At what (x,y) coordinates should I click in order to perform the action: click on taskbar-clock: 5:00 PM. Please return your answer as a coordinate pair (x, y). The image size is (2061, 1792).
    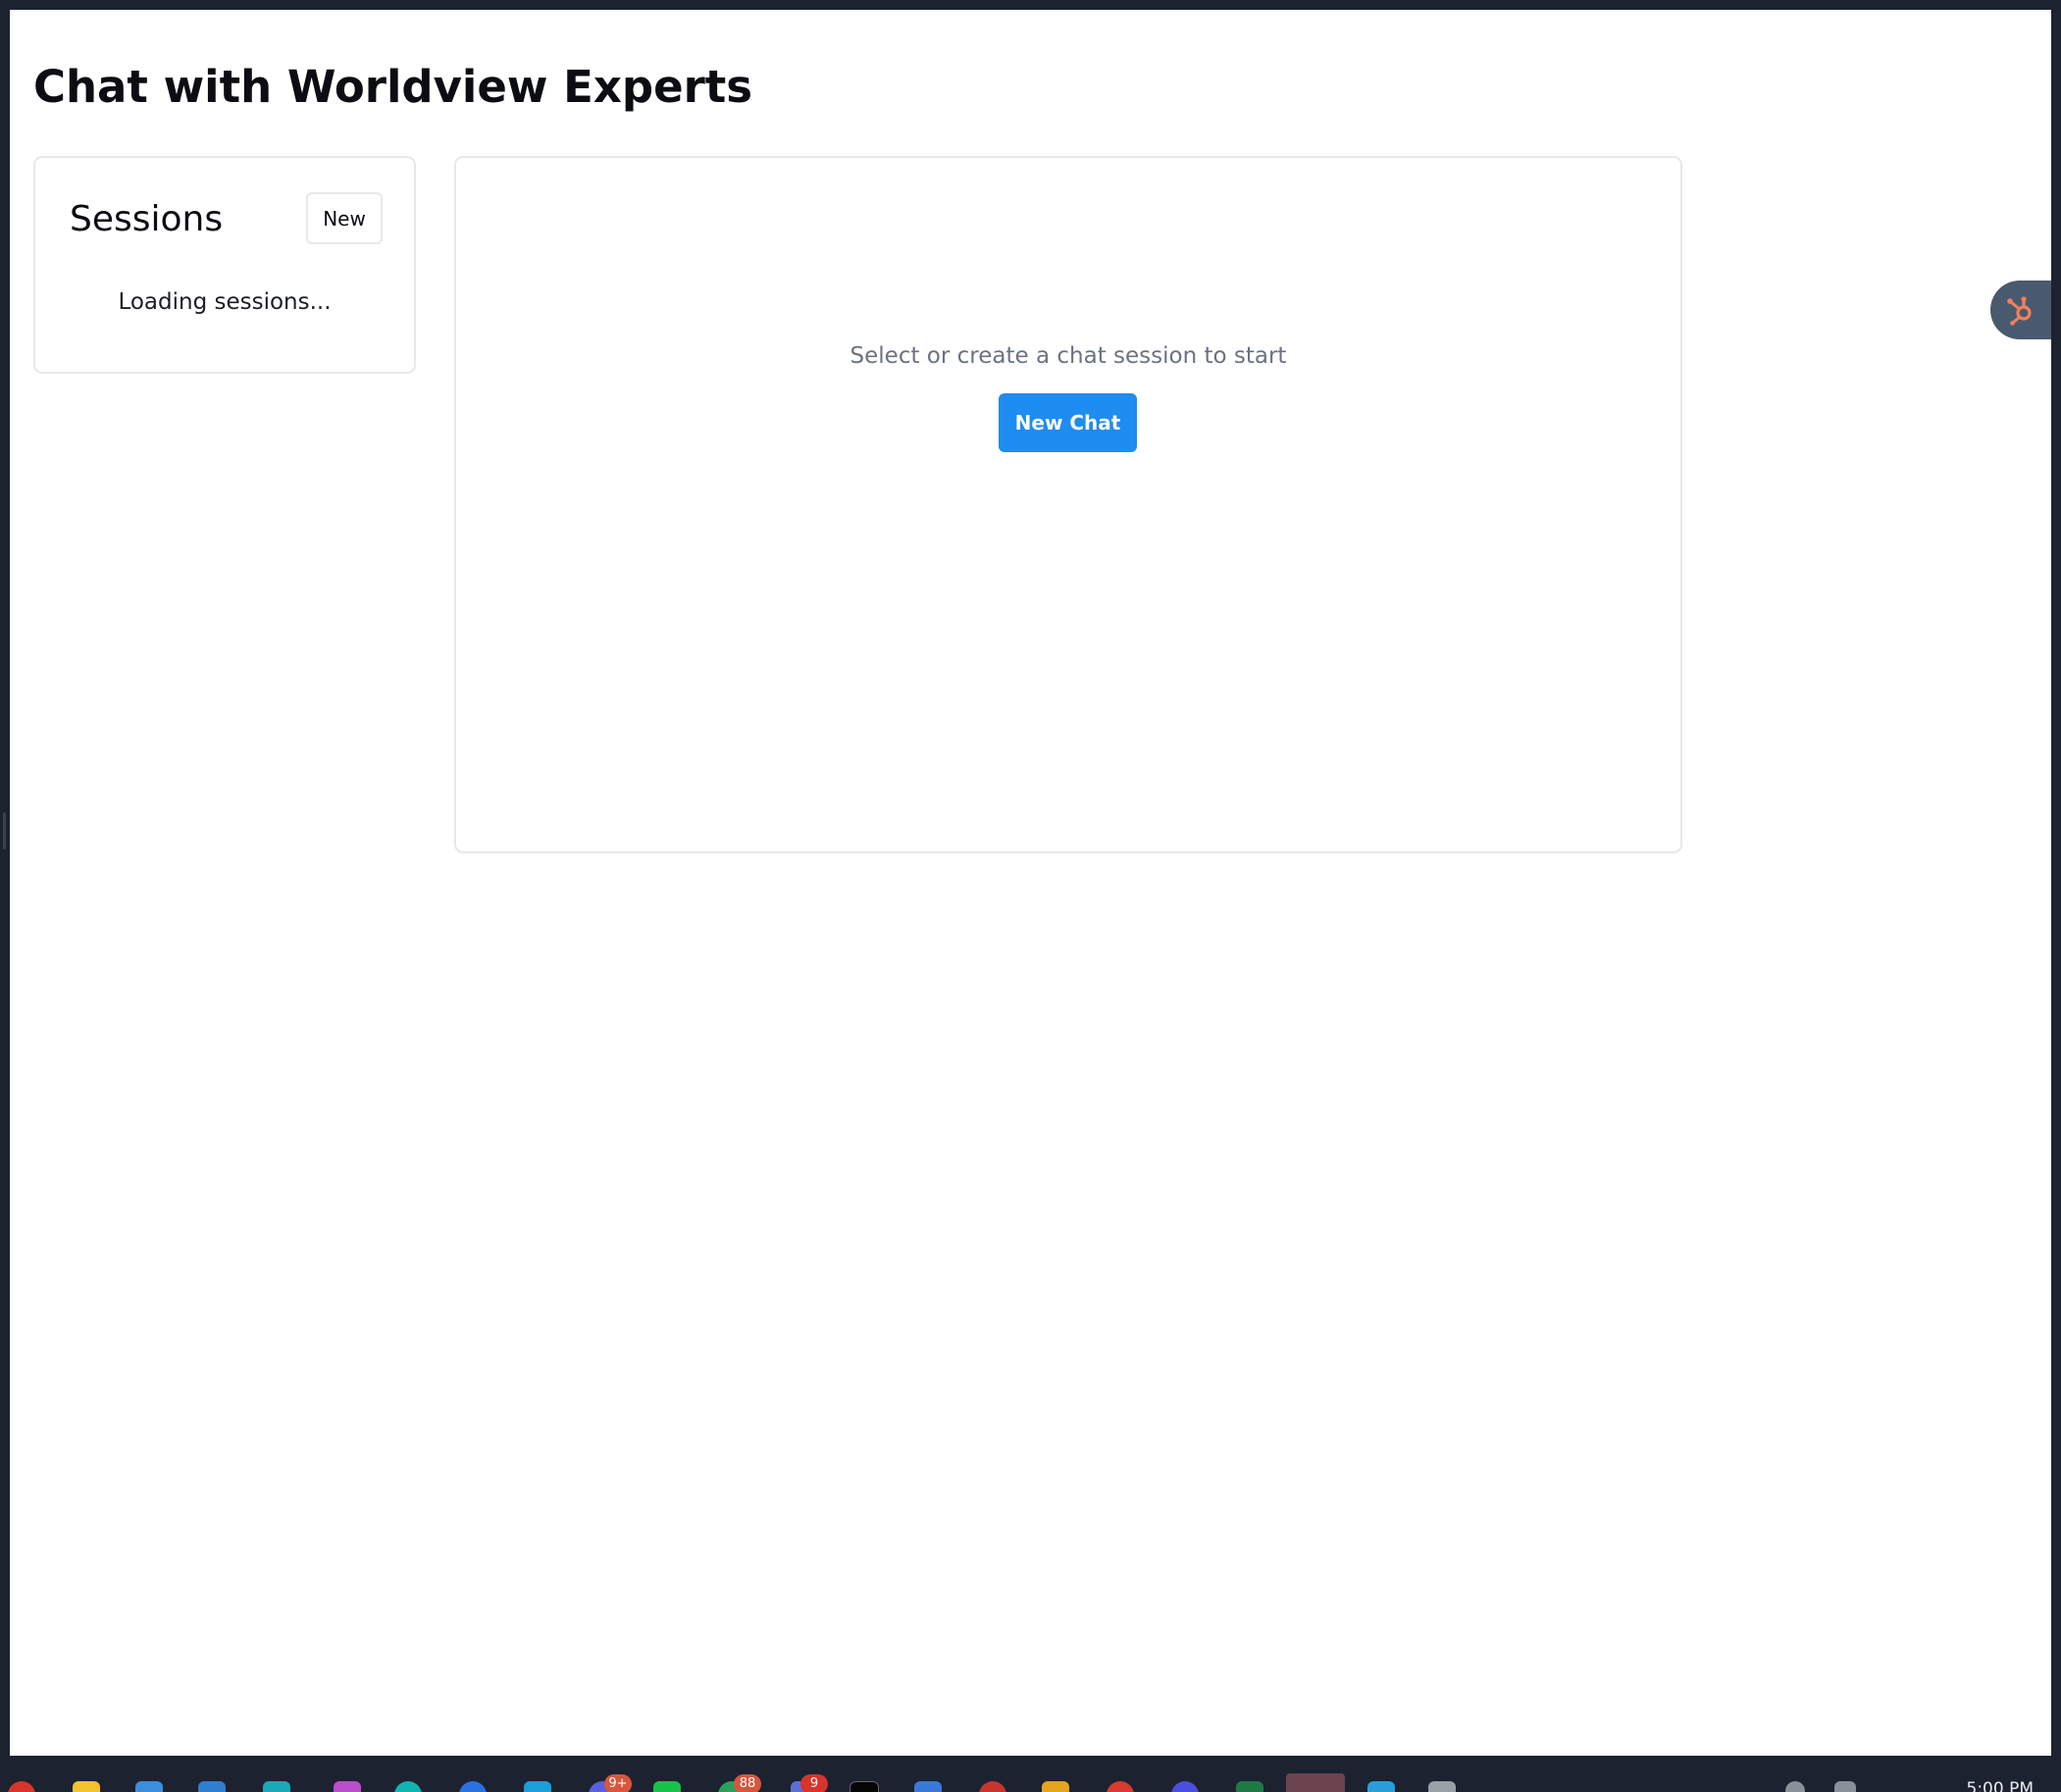
    Looking at the image, I should click on (2001, 1785).